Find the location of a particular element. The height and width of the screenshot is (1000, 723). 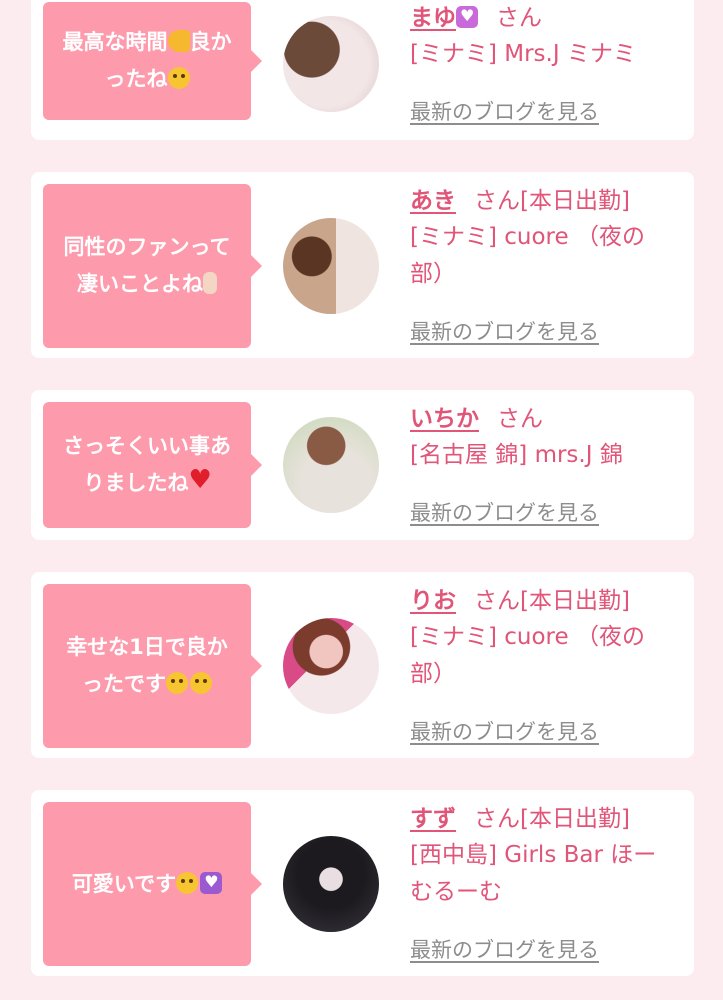

cast-name-link: りお is located at coordinates (433, 601).